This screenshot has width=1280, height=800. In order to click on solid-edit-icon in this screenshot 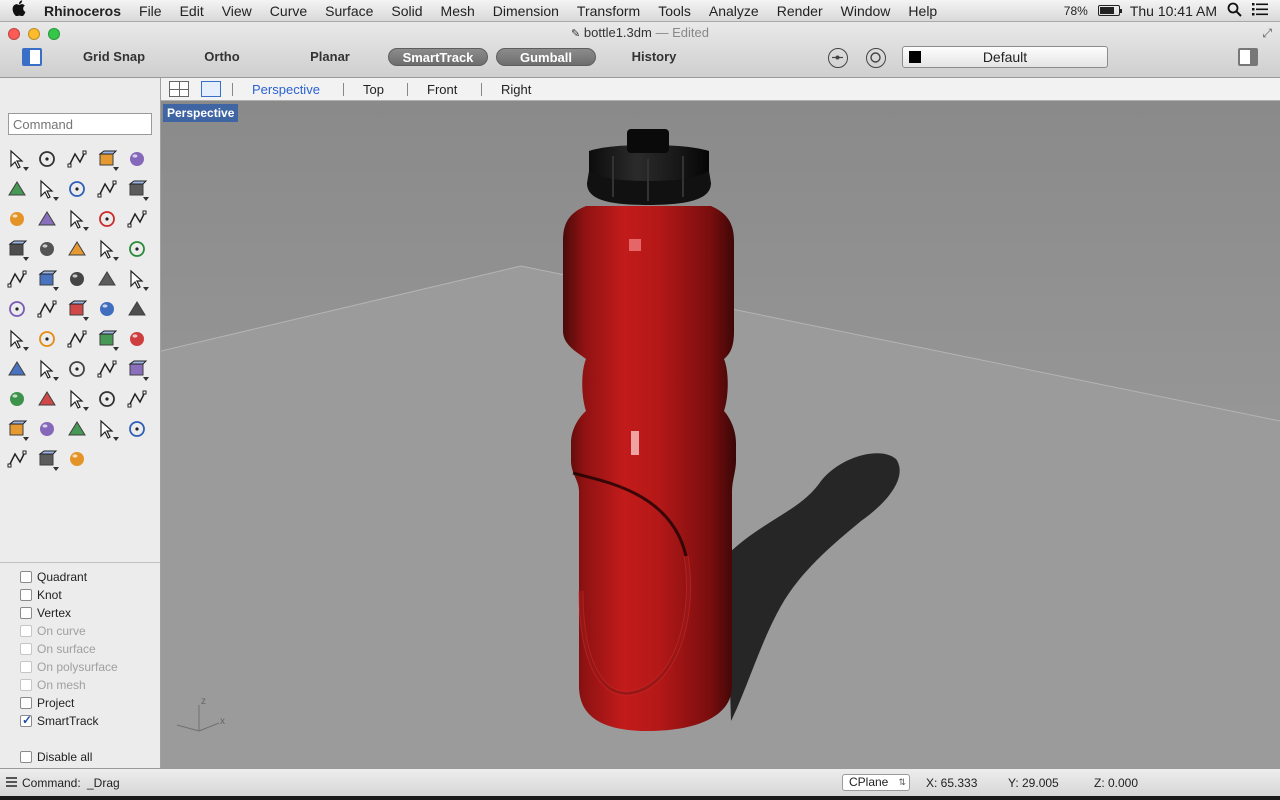, I will do `click(107, 309)`.